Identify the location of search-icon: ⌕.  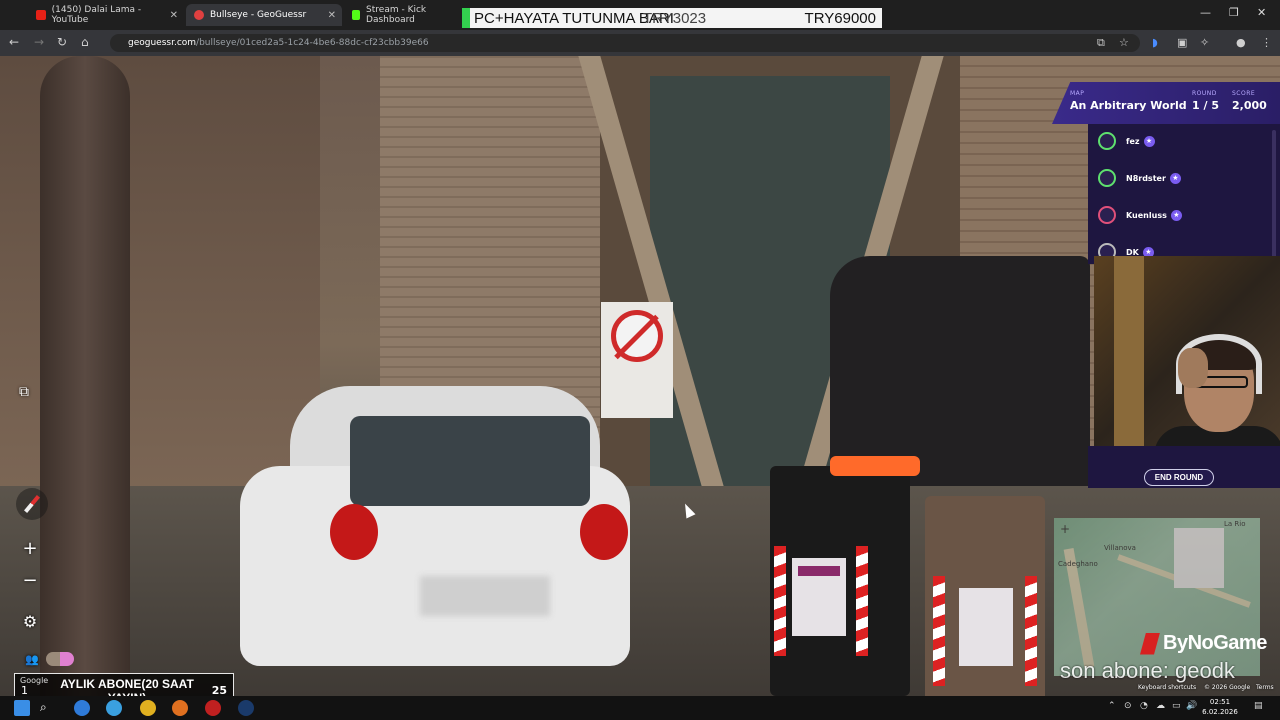
(48, 708).